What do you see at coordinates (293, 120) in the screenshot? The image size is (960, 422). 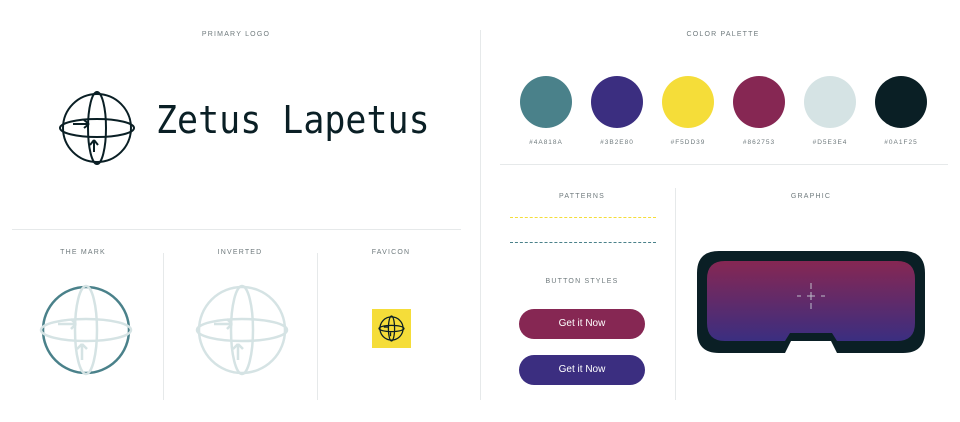 I see `brand-wordmark: Zetus Lapetus` at bounding box center [293, 120].